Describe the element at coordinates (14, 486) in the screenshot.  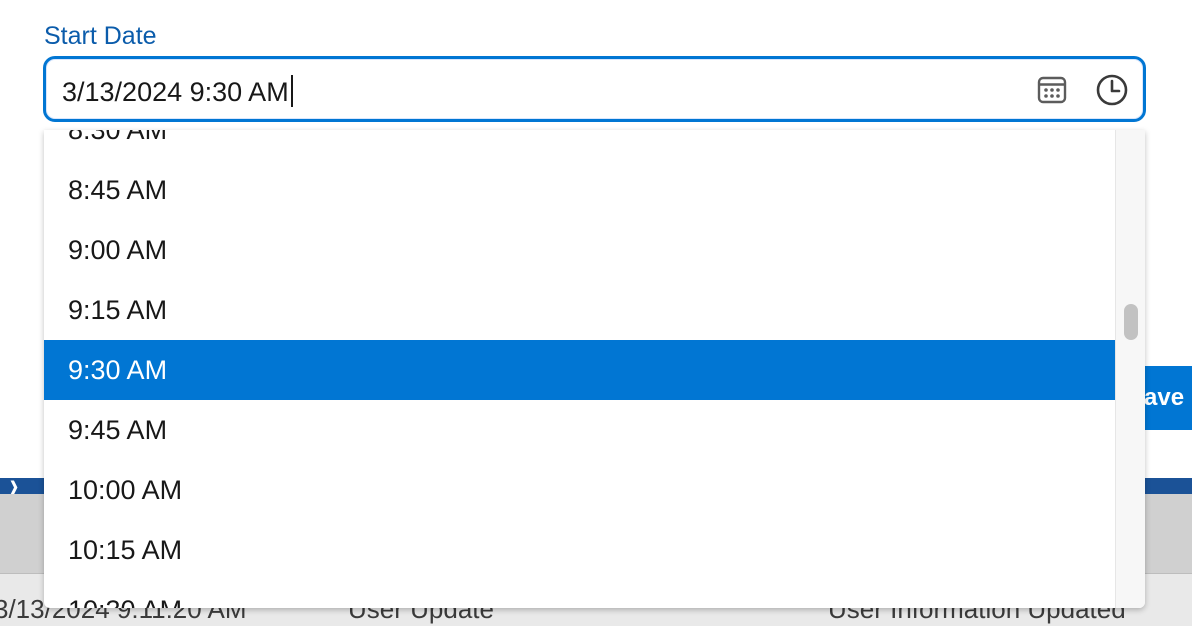
I see `nav-icon: ❱` at that location.